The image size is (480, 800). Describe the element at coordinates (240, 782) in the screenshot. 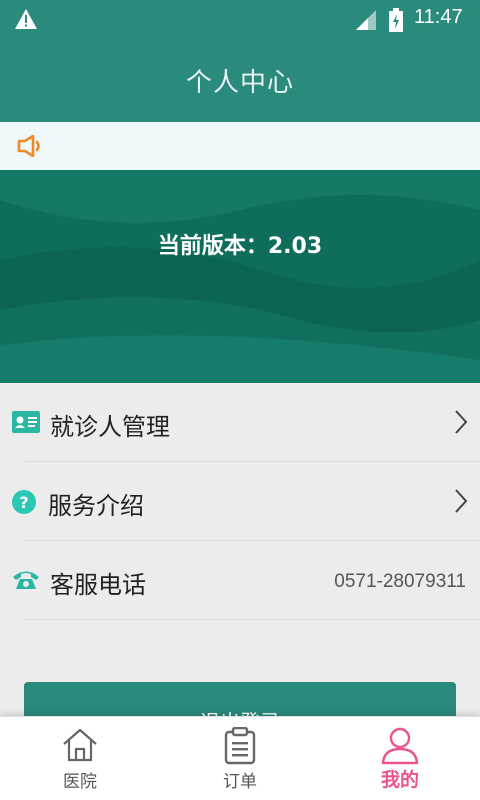

I see `tab-label: 订单` at that location.